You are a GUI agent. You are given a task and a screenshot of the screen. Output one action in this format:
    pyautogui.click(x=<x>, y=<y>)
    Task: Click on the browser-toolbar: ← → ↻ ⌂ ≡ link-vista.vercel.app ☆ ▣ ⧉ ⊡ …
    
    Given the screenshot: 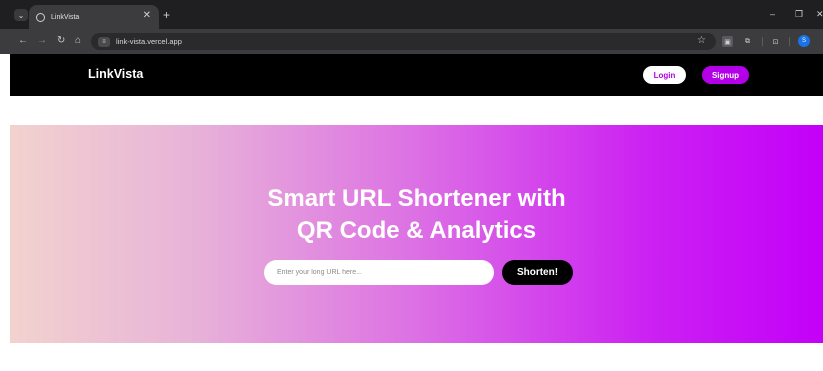 What is the action you would take?
    pyautogui.click(x=411, y=41)
    